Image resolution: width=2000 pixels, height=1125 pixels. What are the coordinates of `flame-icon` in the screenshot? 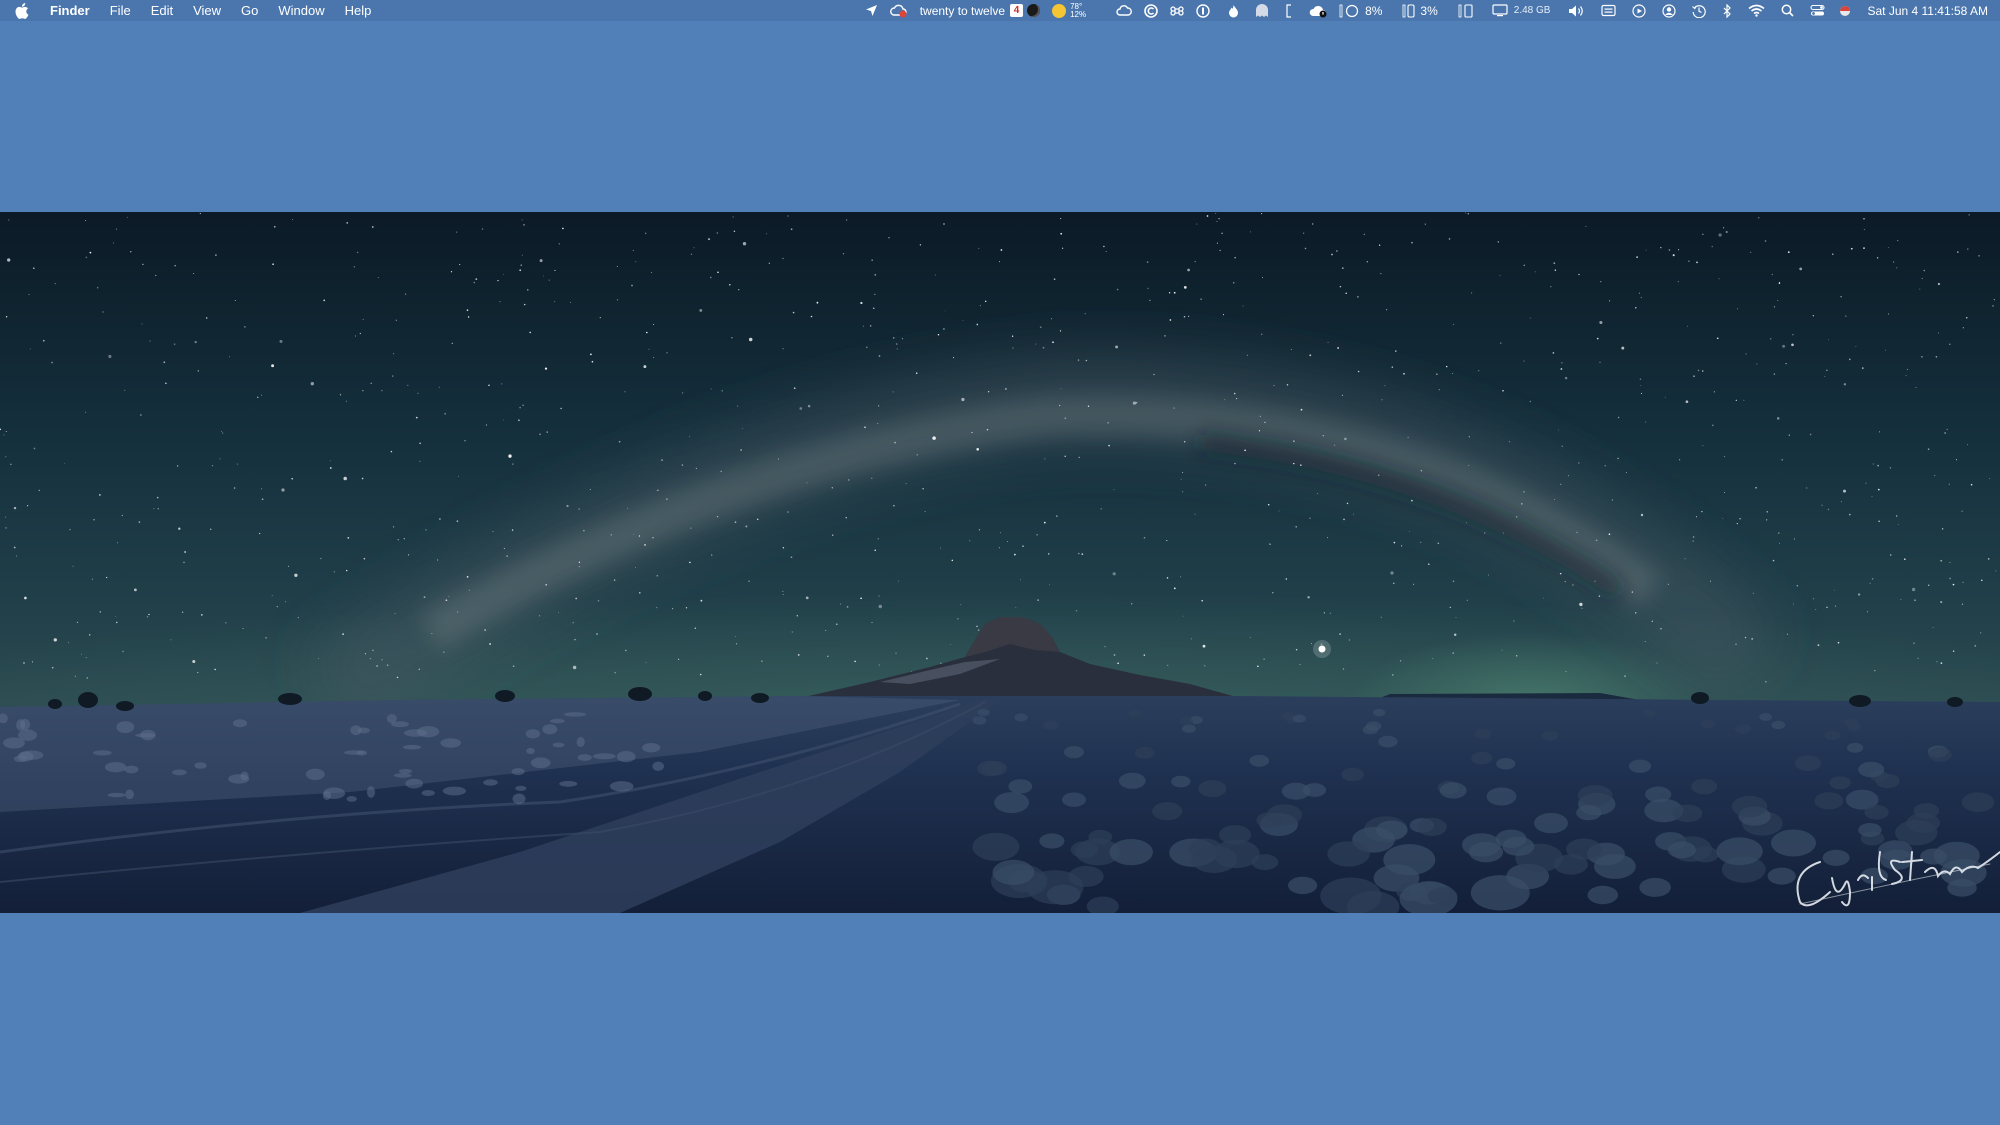 It's located at (1233, 10).